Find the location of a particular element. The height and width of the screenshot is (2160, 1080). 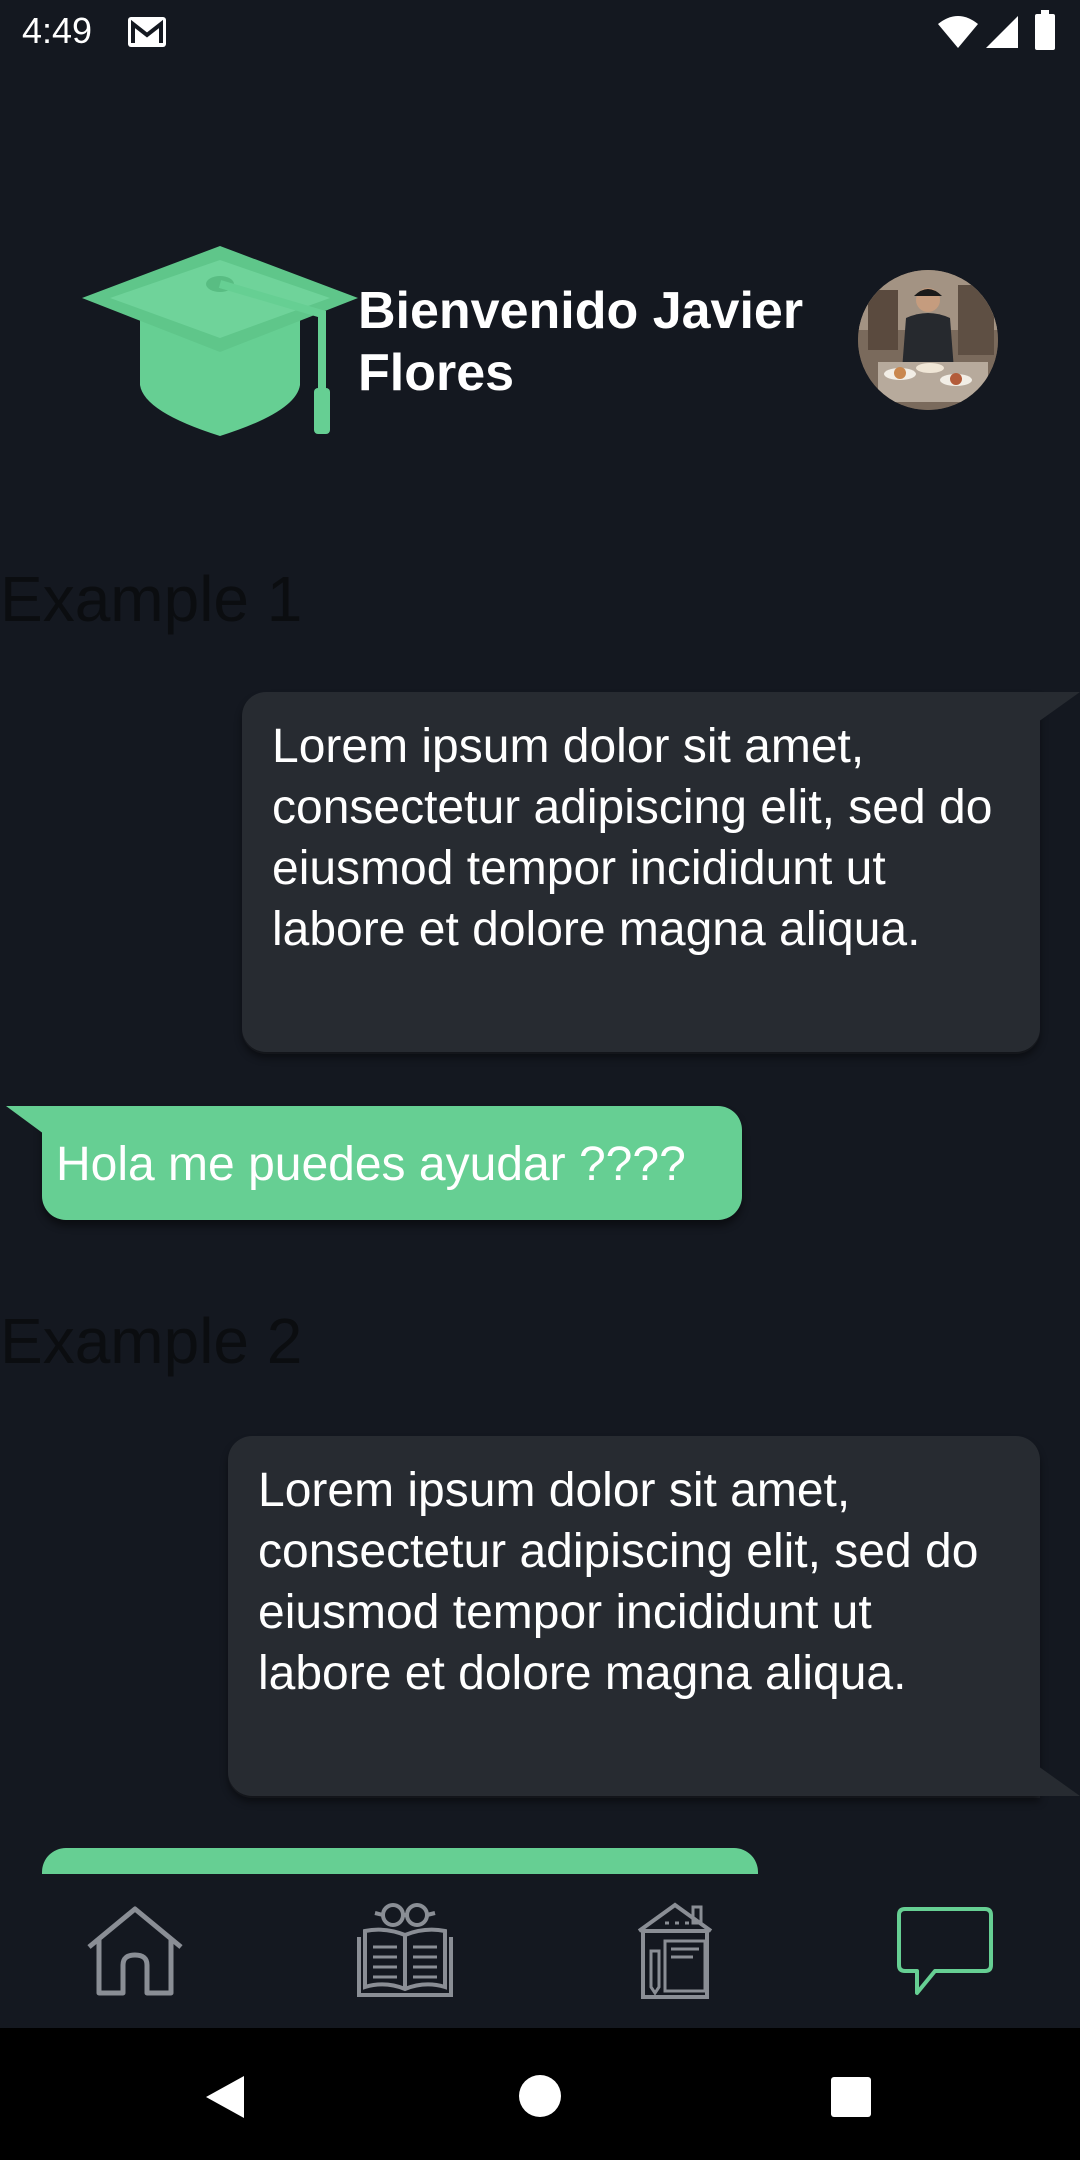

nav-chat is located at coordinates (945, 1951).